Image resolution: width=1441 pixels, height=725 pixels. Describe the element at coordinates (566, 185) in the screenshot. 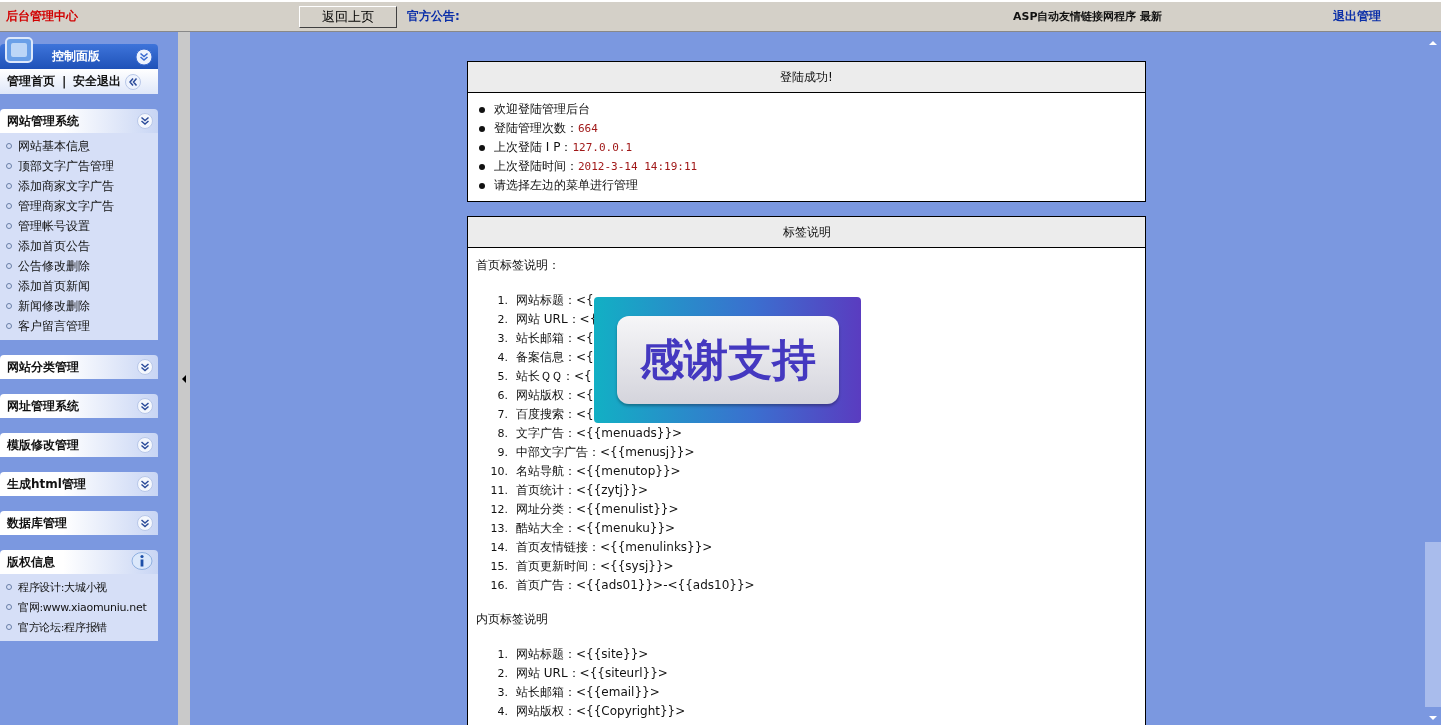

I see `info-label: 请选择左边的菜单进行管理` at that location.